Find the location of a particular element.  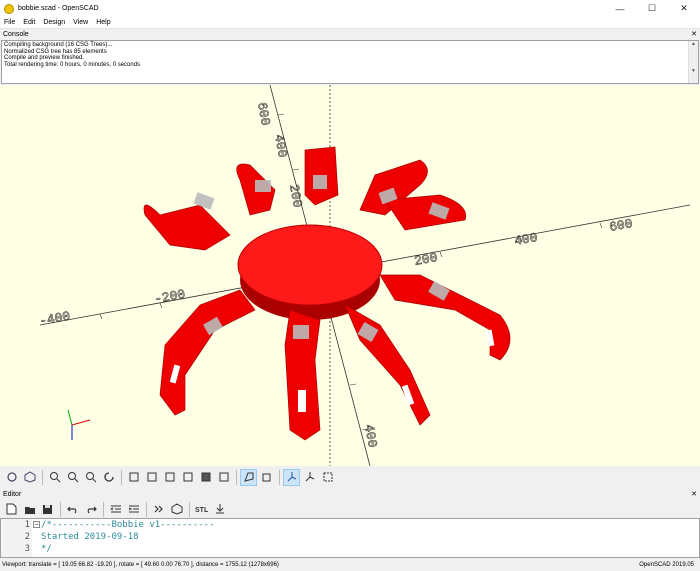

code-line: Started 2019-09-18 is located at coordinates (90, 537).